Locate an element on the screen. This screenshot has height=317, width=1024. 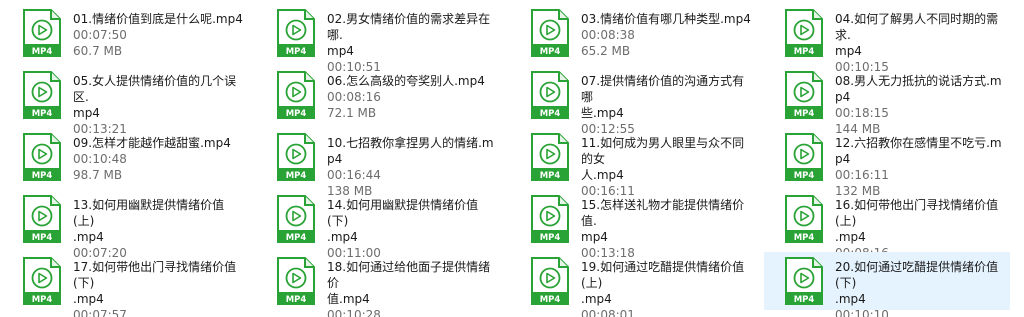
file-duration: 00:16:44 is located at coordinates (354, 175).